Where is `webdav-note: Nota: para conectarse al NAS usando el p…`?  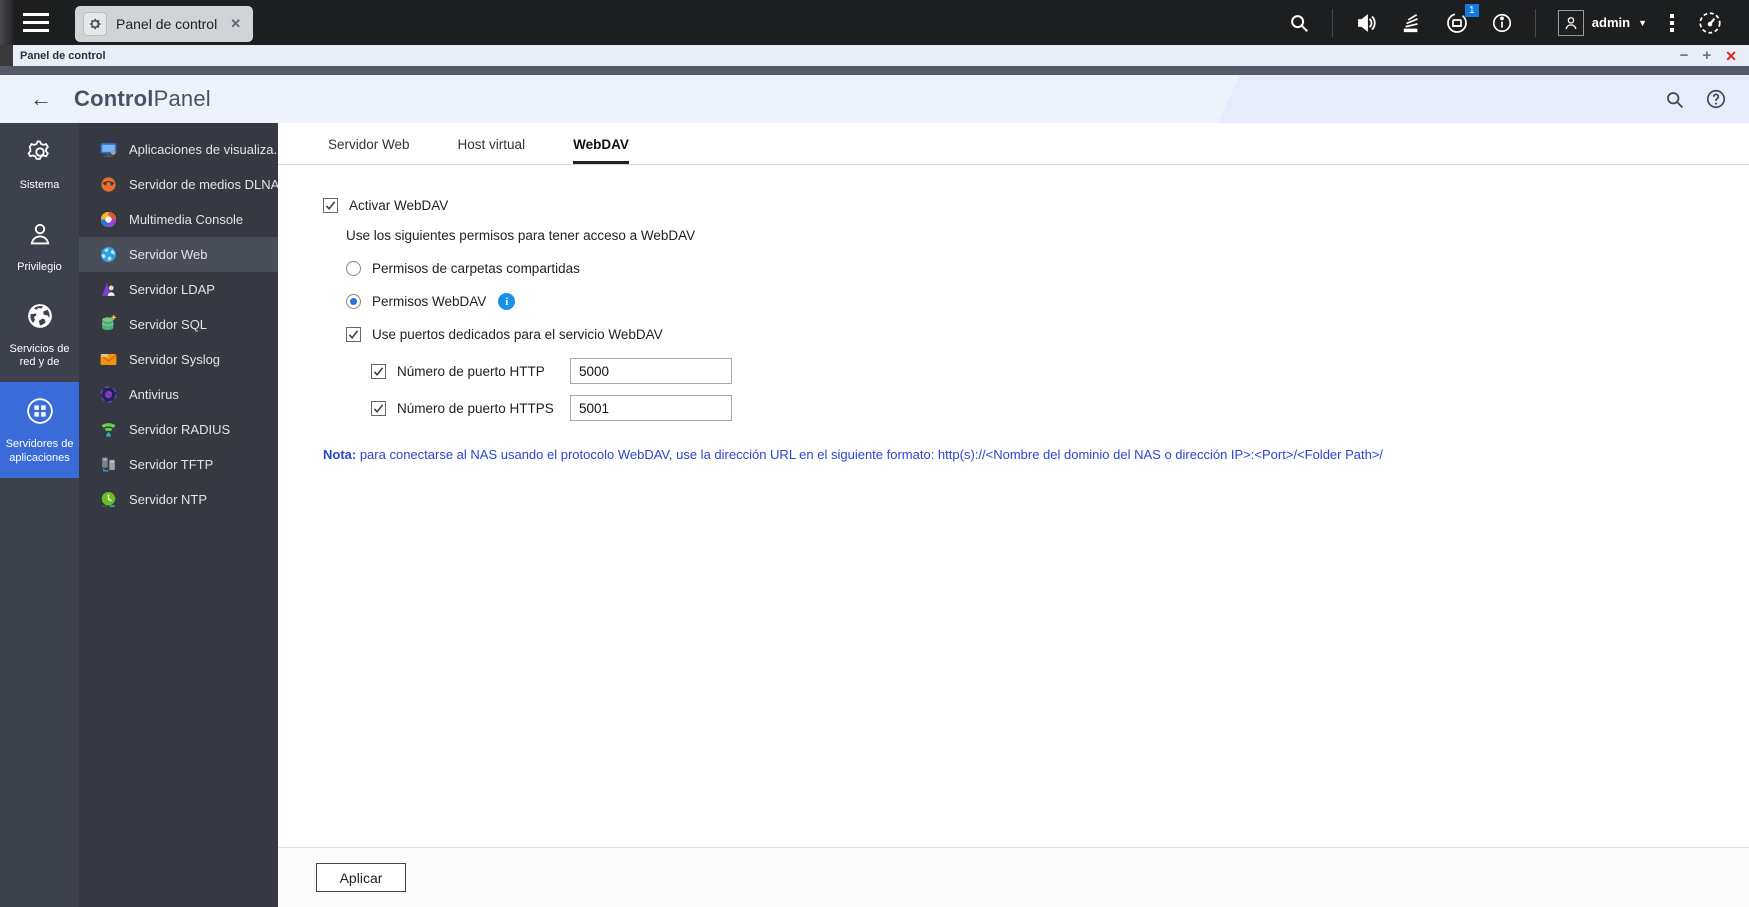
webdav-note: Nota: para conectarse al NAS usando el p… is located at coordinates (853, 454).